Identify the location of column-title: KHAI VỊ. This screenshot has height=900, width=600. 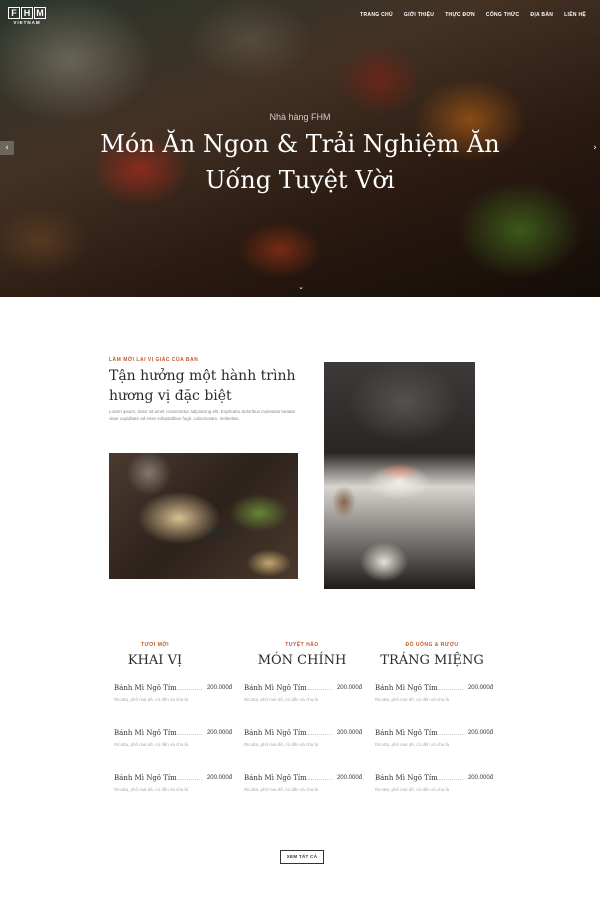
(155, 660).